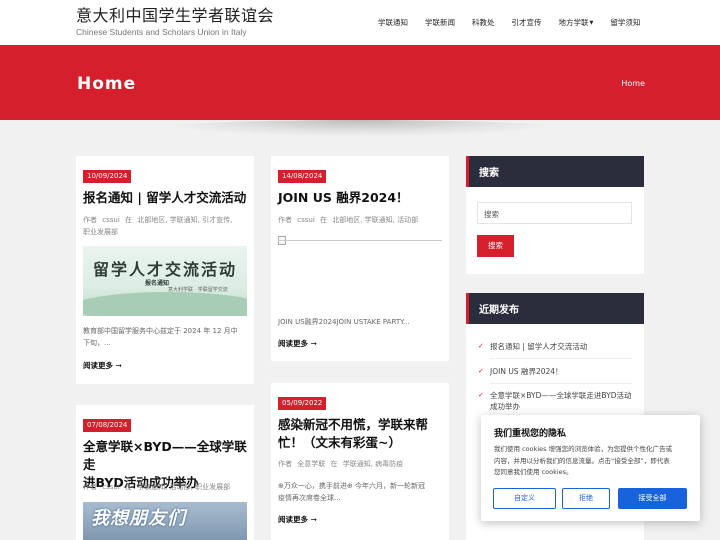  Describe the element at coordinates (360, 240) in the screenshot. I see `broken-image-frame` at that location.